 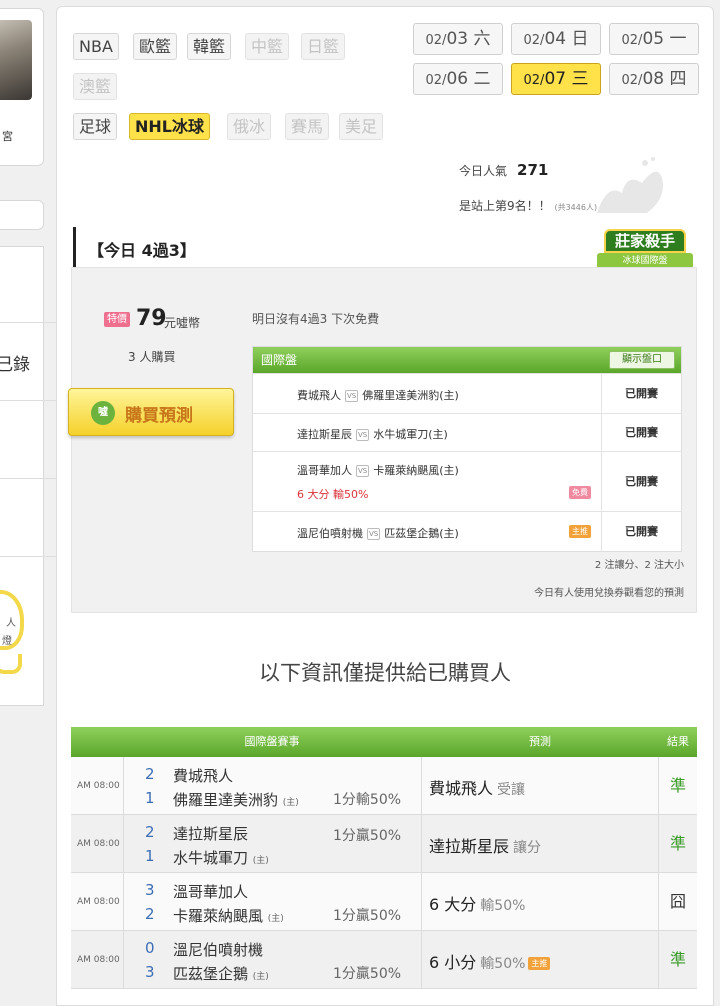 What do you see at coordinates (209, 46) in the screenshot?
I see `category-tab: 韓籃` at bounding box center [209, 46].